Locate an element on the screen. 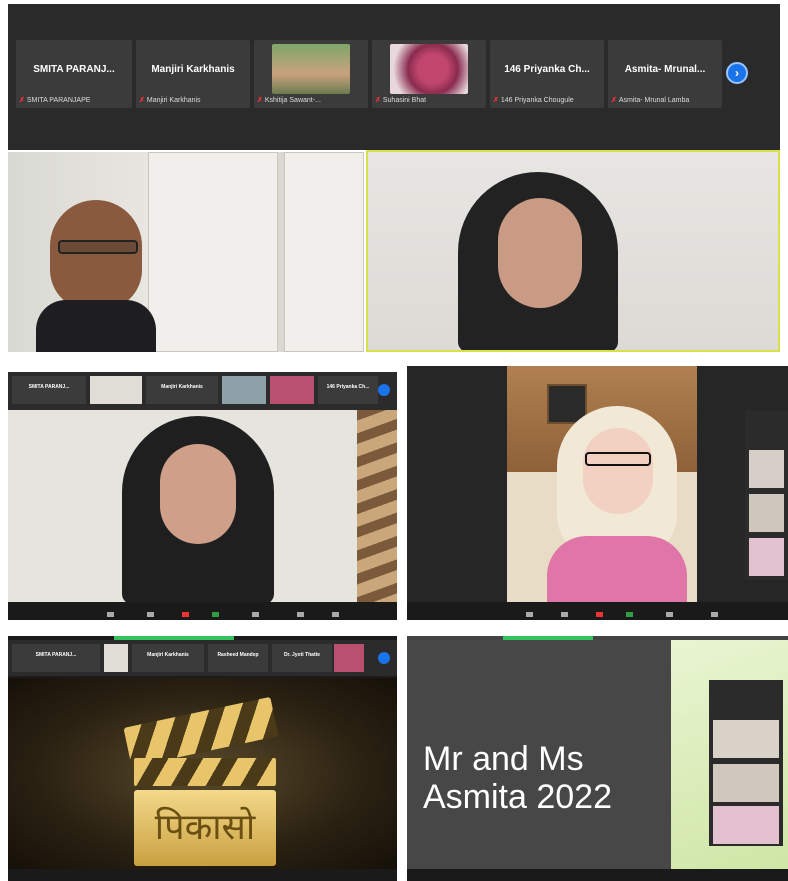 This screenshot has height=881, width=788. slide-title-line2: Asmita 2022 is located at coordinates (517, 797).